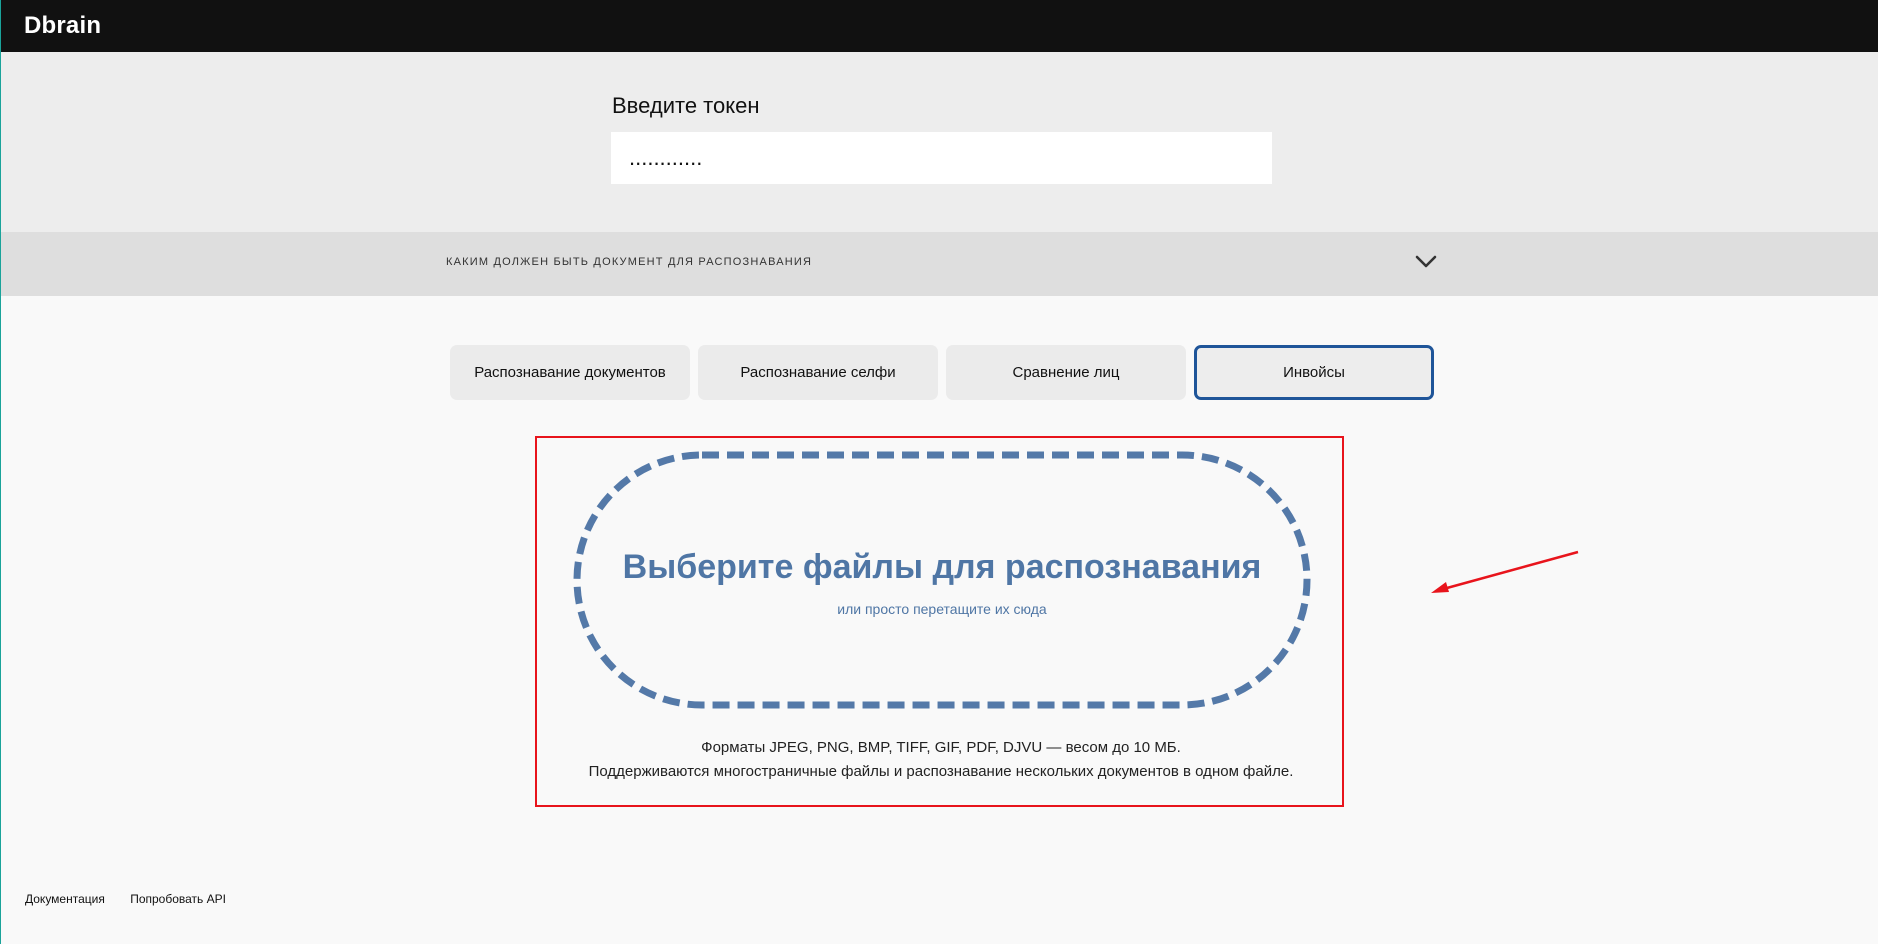 This screenshot has height=944, width=1878. Describe the element at coordinates (686, 105) in the screenshot. I see `token-label: Введите токен` at that location.